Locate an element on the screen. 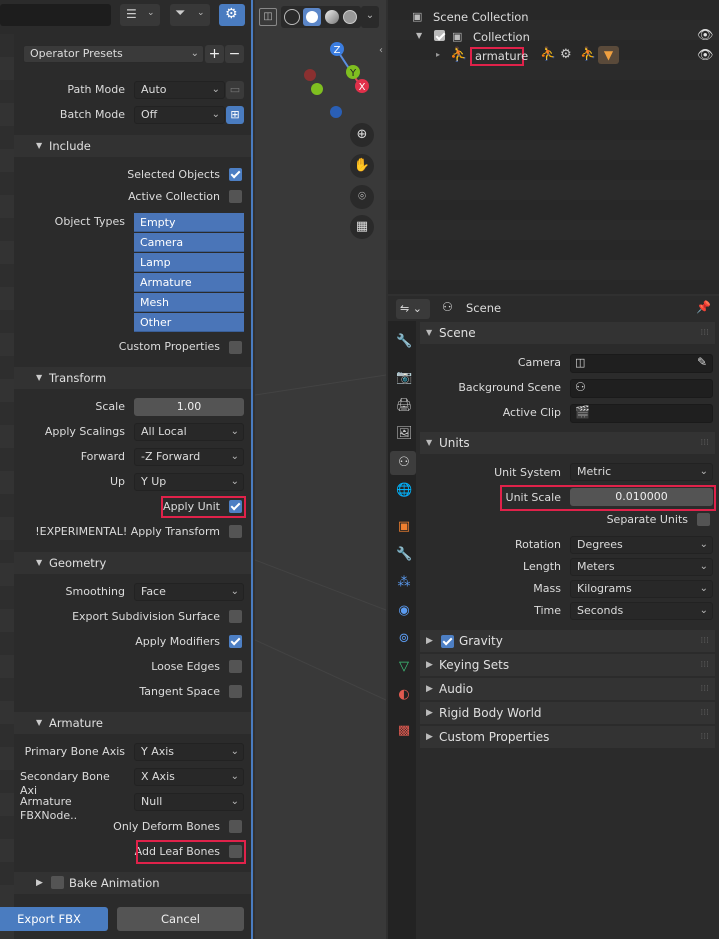 The image size is (719, 939). add-preset-button: + is located at coordinates (214, 54).